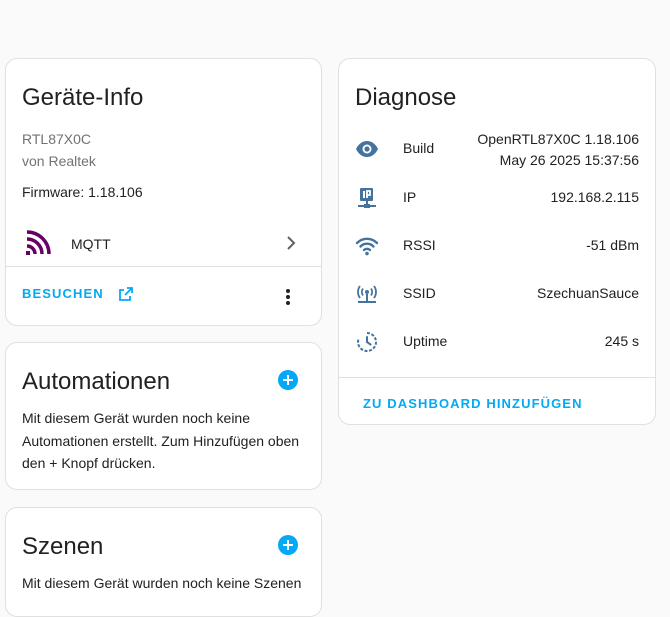 The width and height of the screenshot is (670, 617). I want to click on scenes-title: Szenen, so click(63, 546).